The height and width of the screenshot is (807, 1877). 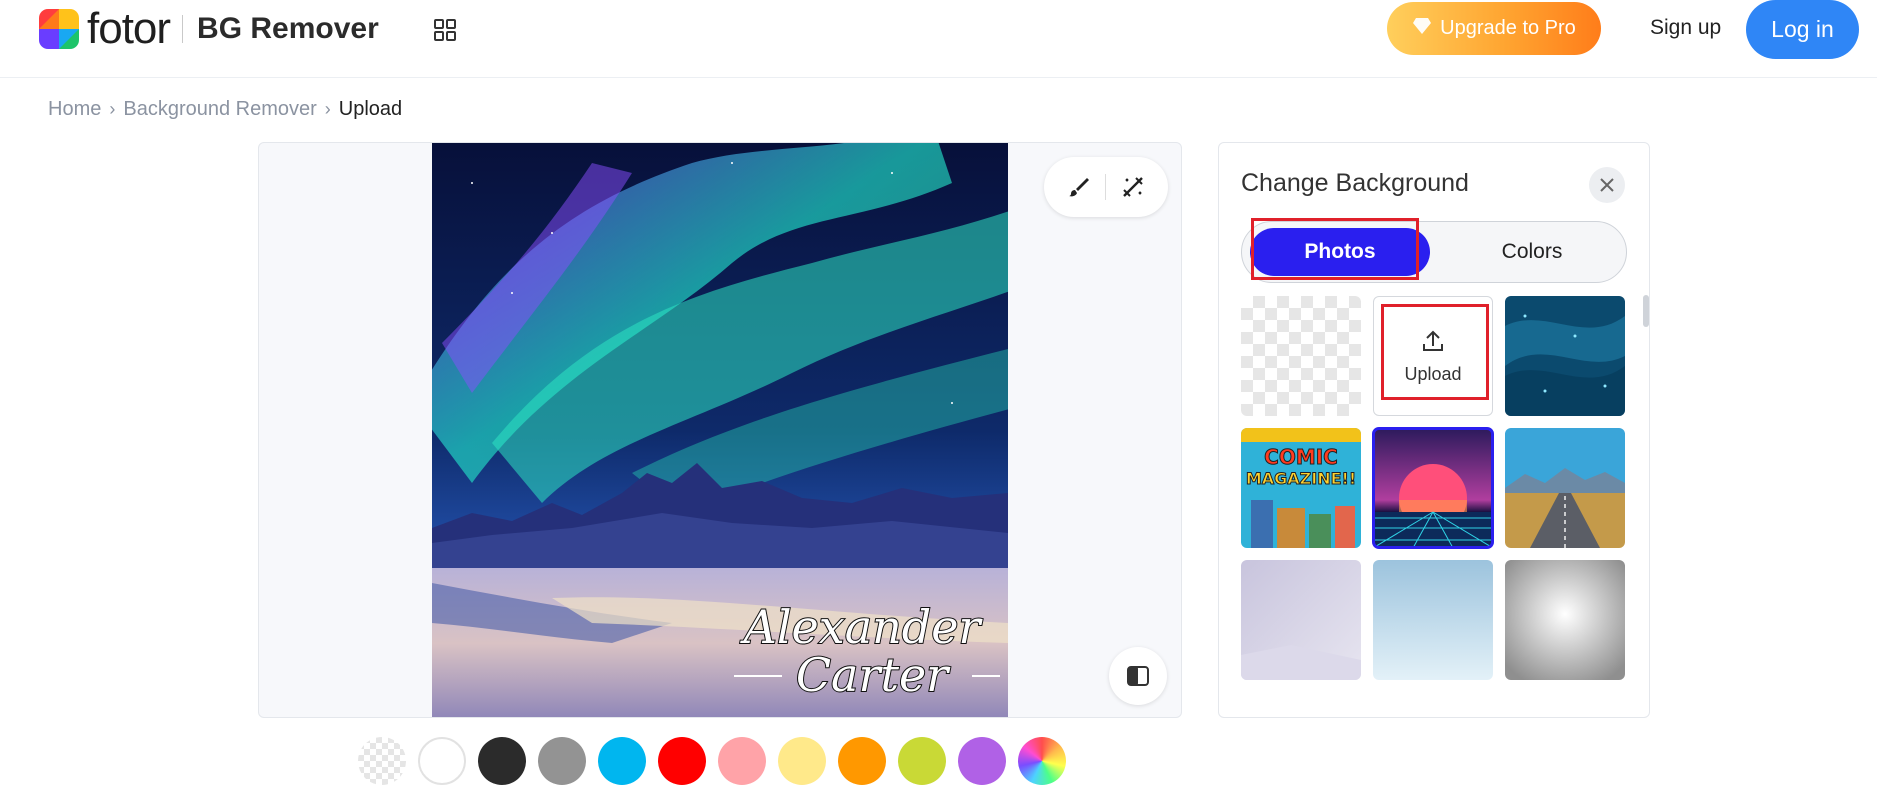 What do you see at coordinates (74, 109) in the screenshot?
I see `breadcrumb-home: Home` at bounding box center [74, 109].